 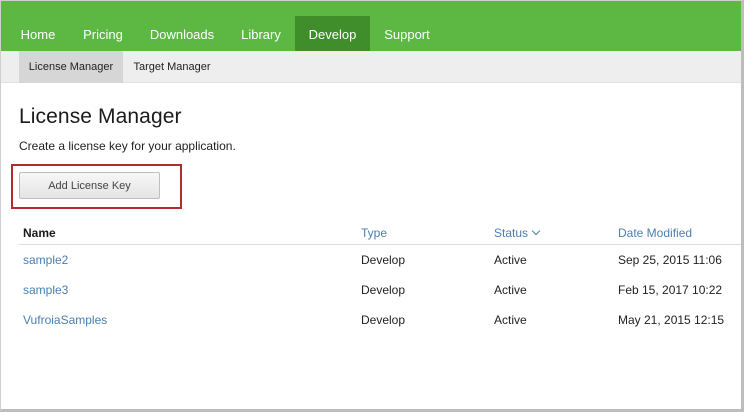 I want to click on nav-item-develop: Develop, so click(x=332, y=33).